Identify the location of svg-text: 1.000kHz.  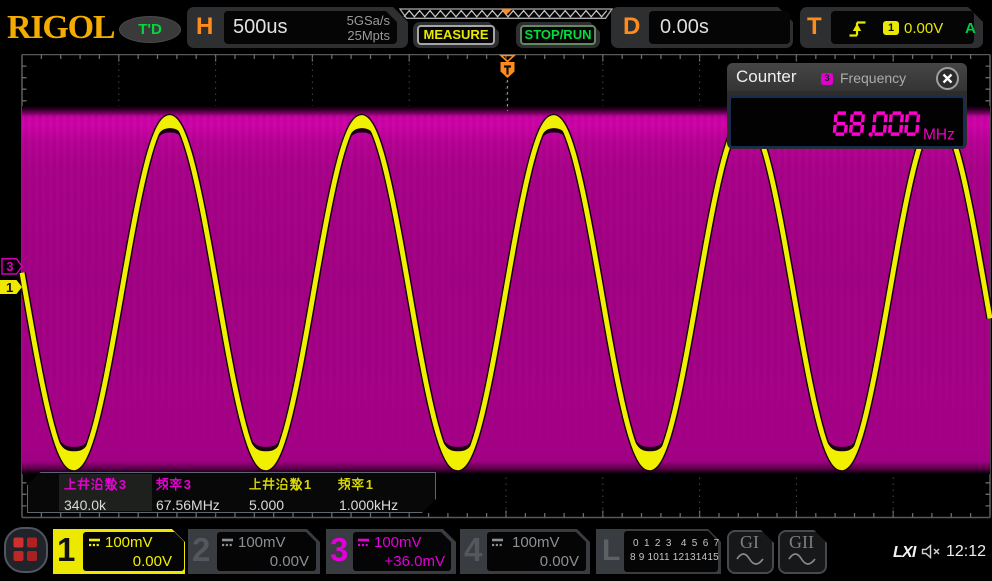
(368, 505).